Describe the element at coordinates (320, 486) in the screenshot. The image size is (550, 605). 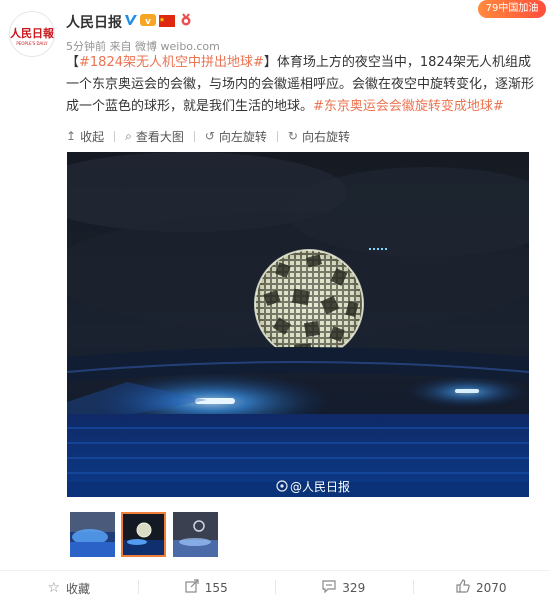
I see `image-watermark: @人民日报` at that location.